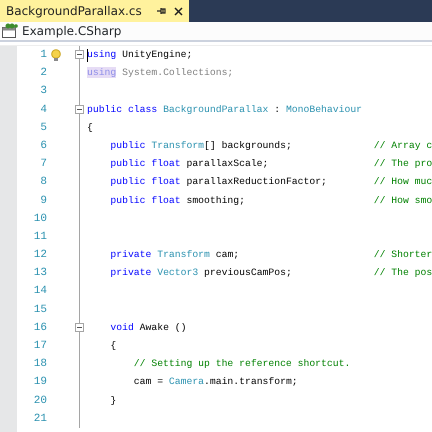  I want to click on code-line: }, so click(112, 401).